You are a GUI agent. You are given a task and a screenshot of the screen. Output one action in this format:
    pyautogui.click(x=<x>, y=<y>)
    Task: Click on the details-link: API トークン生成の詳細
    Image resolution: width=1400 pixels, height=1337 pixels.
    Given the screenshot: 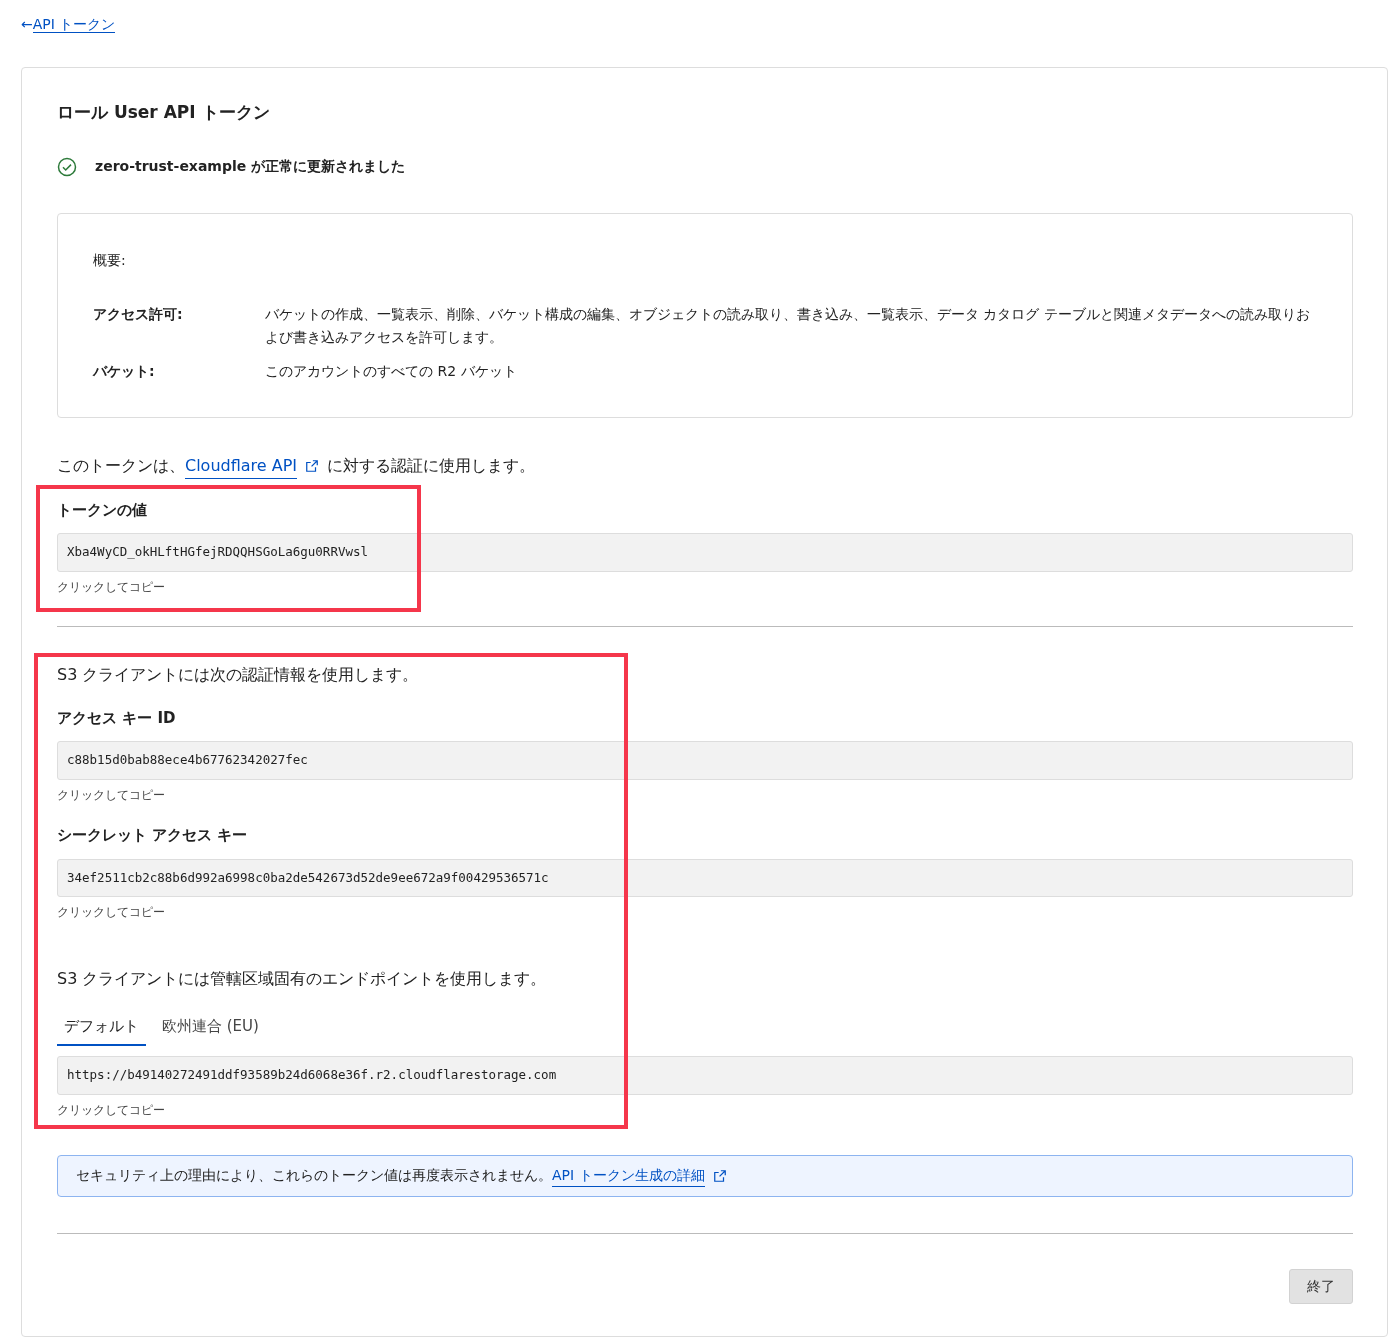 What is the action you would take?
    pyautogui.click(x=628, y=1175)
    